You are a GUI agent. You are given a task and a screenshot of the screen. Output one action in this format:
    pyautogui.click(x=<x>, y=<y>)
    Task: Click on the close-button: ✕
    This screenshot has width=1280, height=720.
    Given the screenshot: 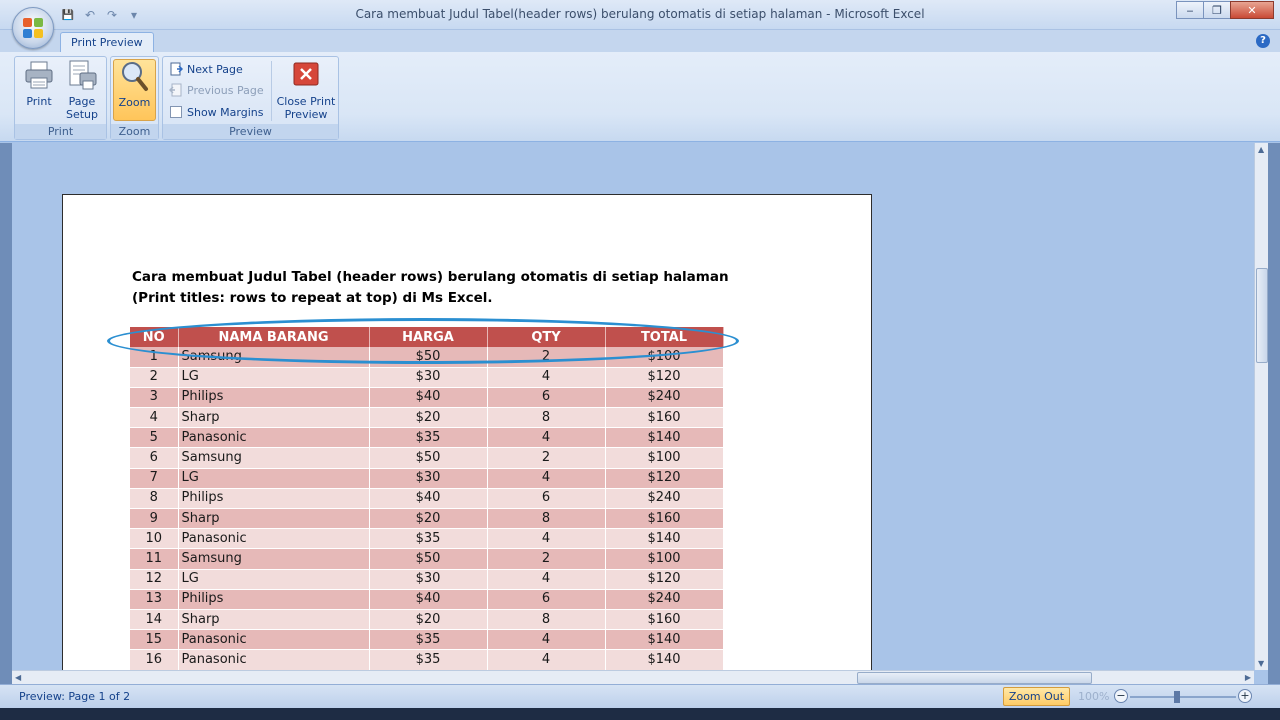 What is the action you would take?
    pyautogui.click(x=1252, y=10)
    